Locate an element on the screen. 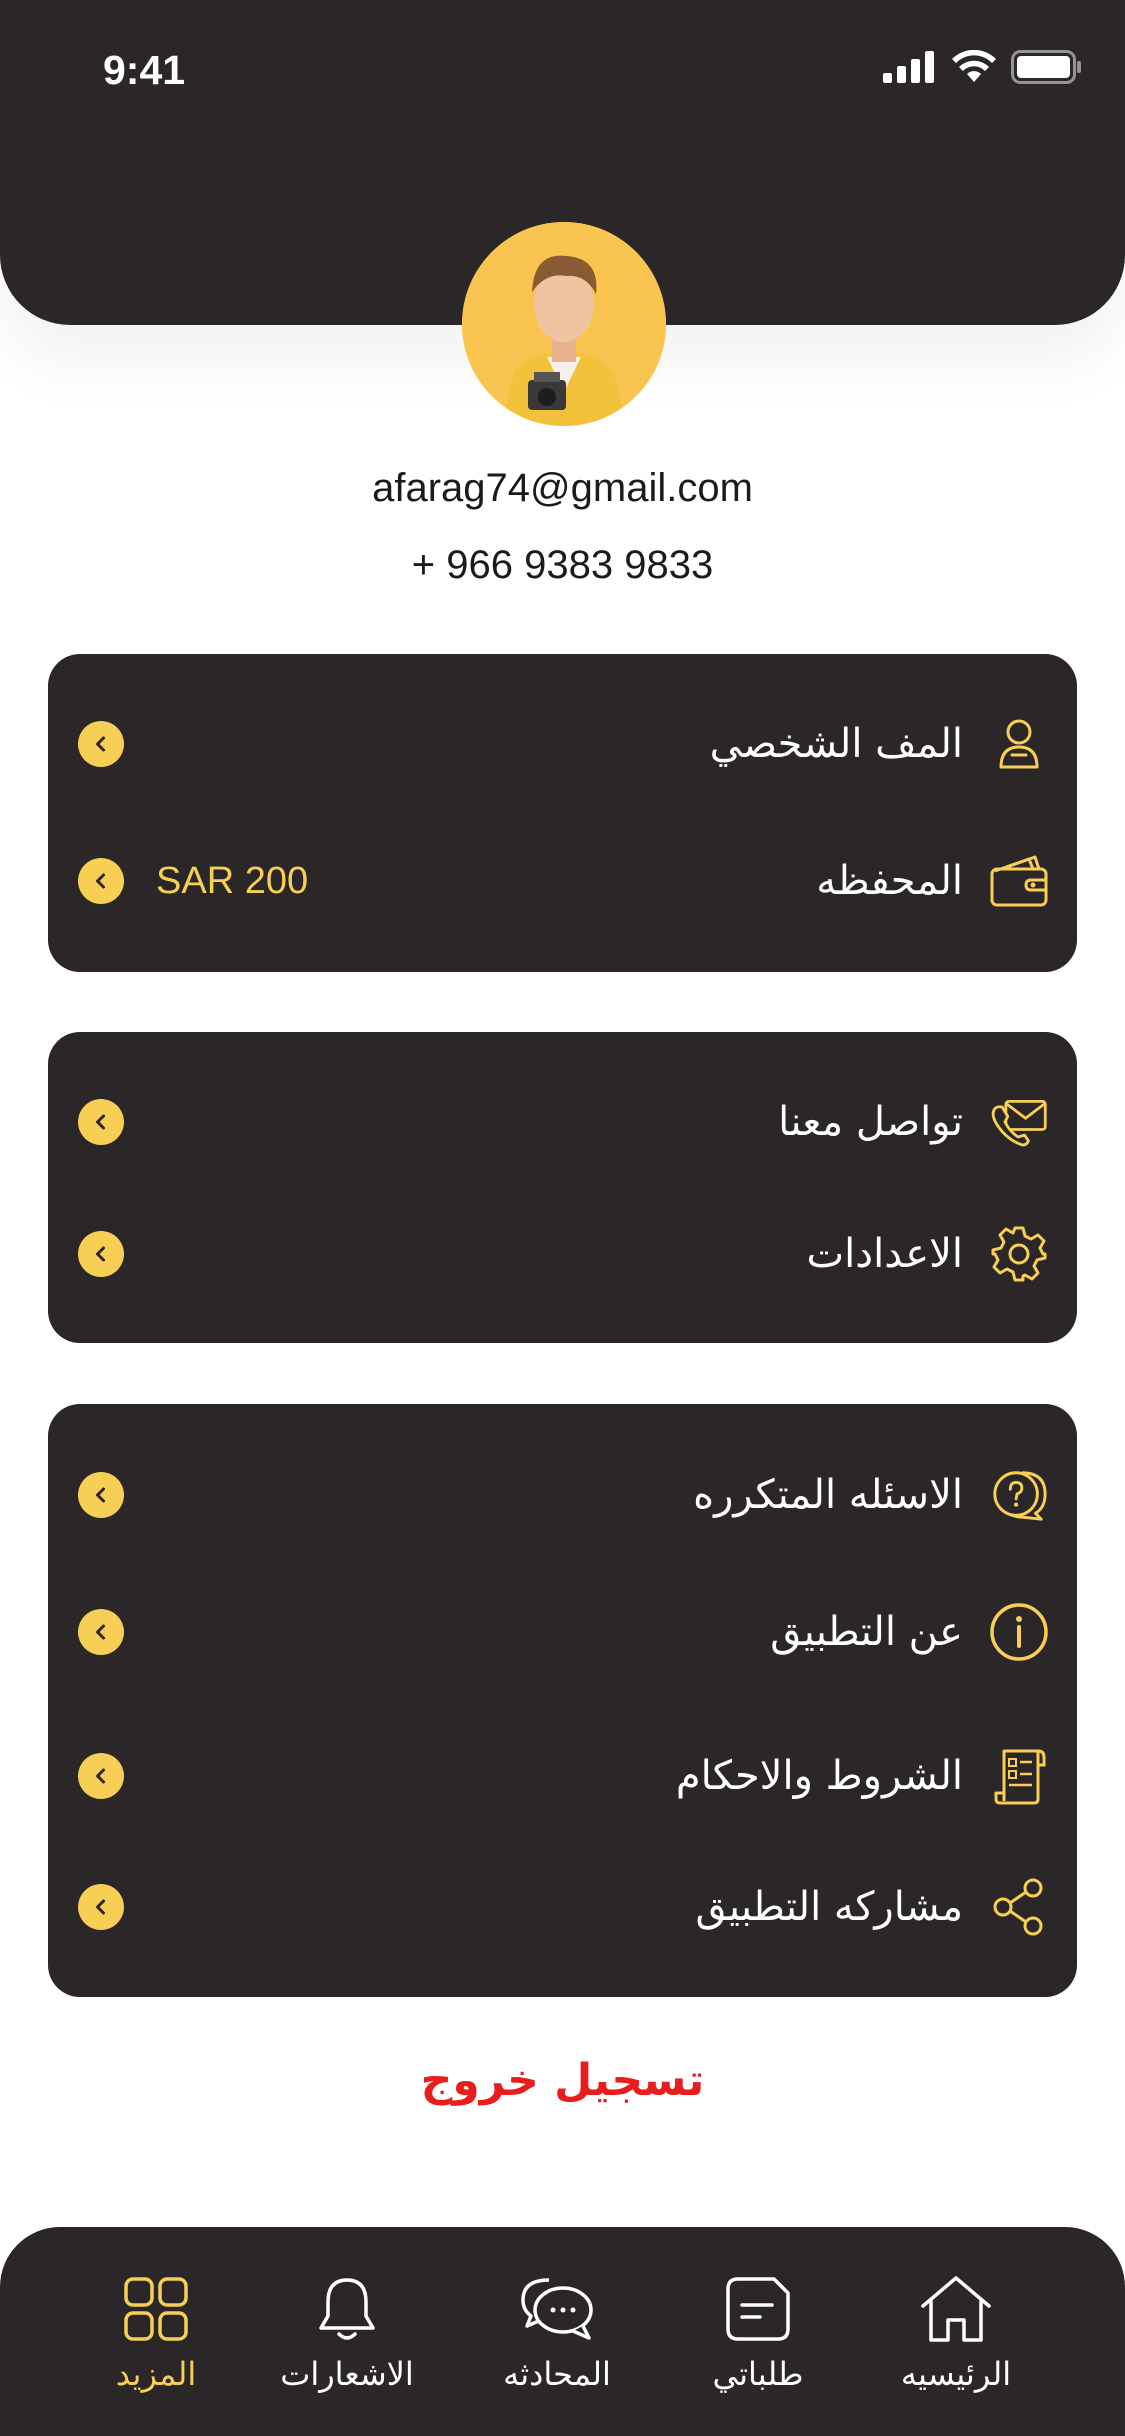 This screenshot has width=1125, height=2436. tab-chat: المحادثه is located at coordinates (557, 2339).